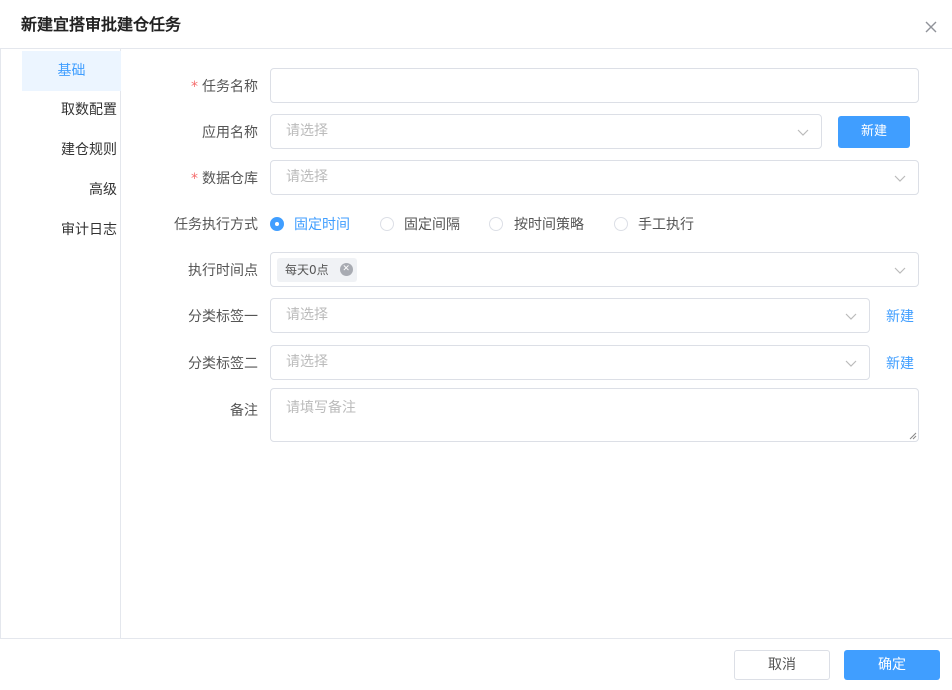 Image resolution: width=952 pixels, height=690 pixels. What do you see at coordinates (496, 224) in the screenshot?
I see `radio-time-policy` at bounding box center [496, 224].